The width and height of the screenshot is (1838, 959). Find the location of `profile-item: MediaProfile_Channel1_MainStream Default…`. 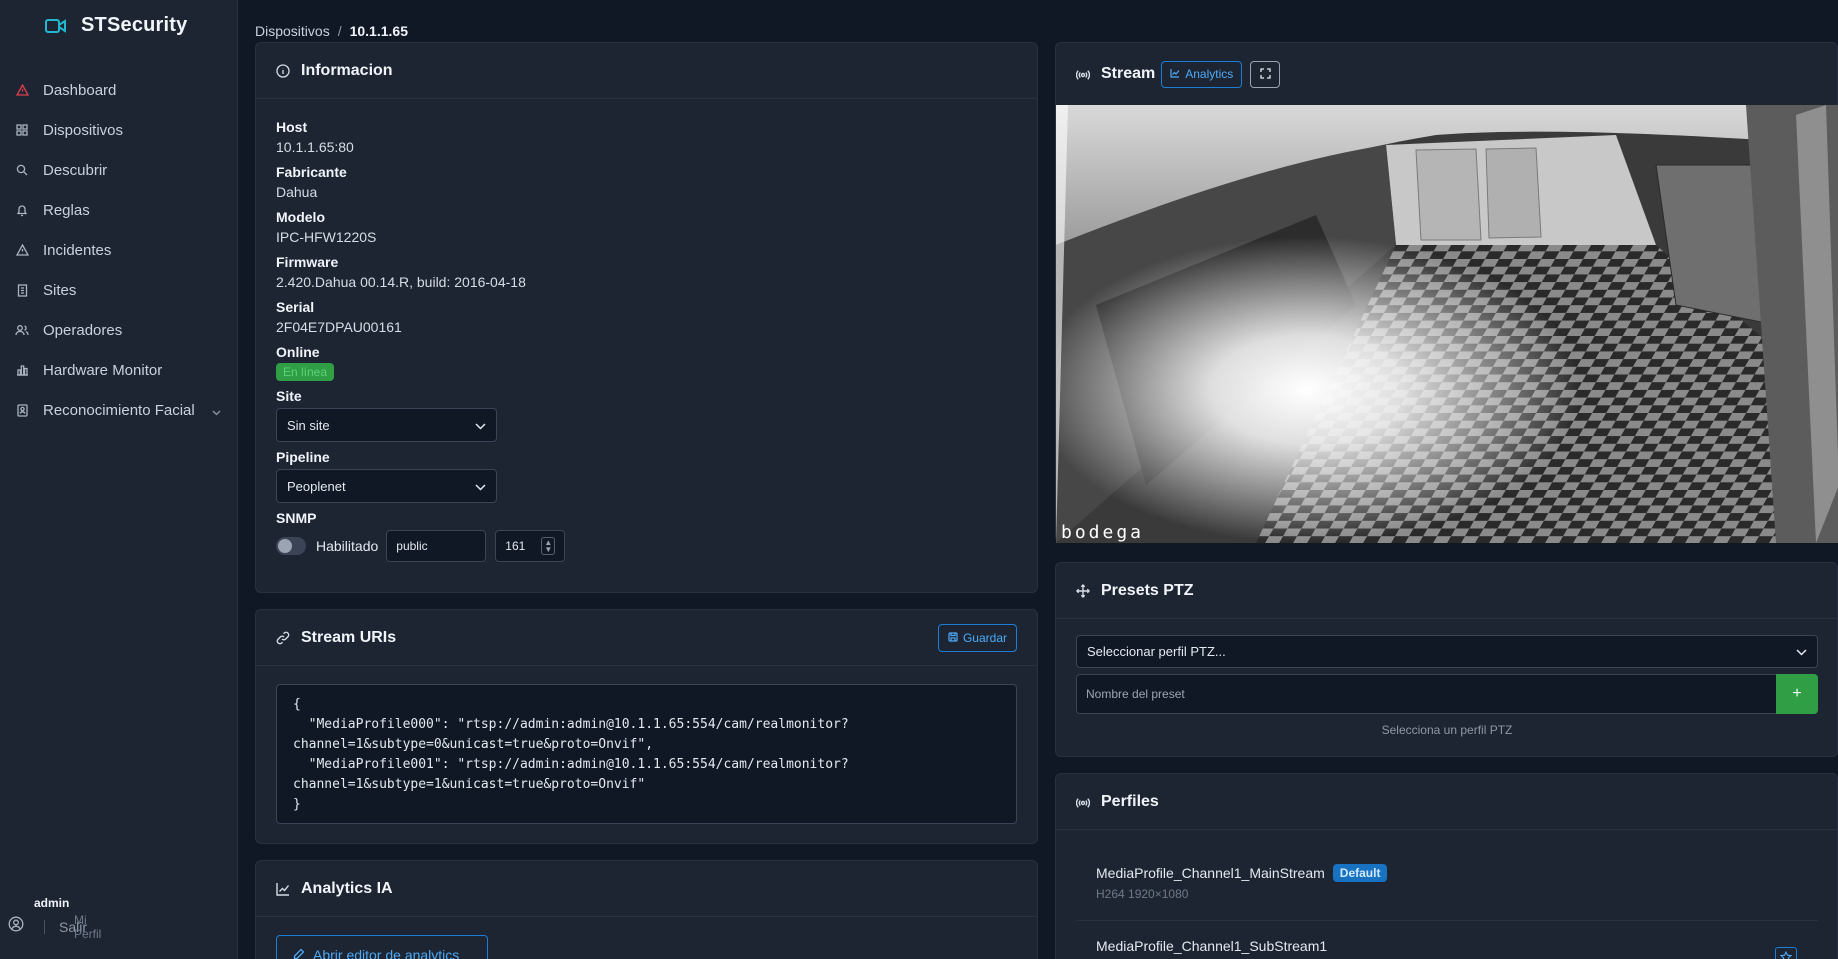

profile-item: MediaProfile_Channel1_MainStream Default… is located at coordinates (1242, 882).